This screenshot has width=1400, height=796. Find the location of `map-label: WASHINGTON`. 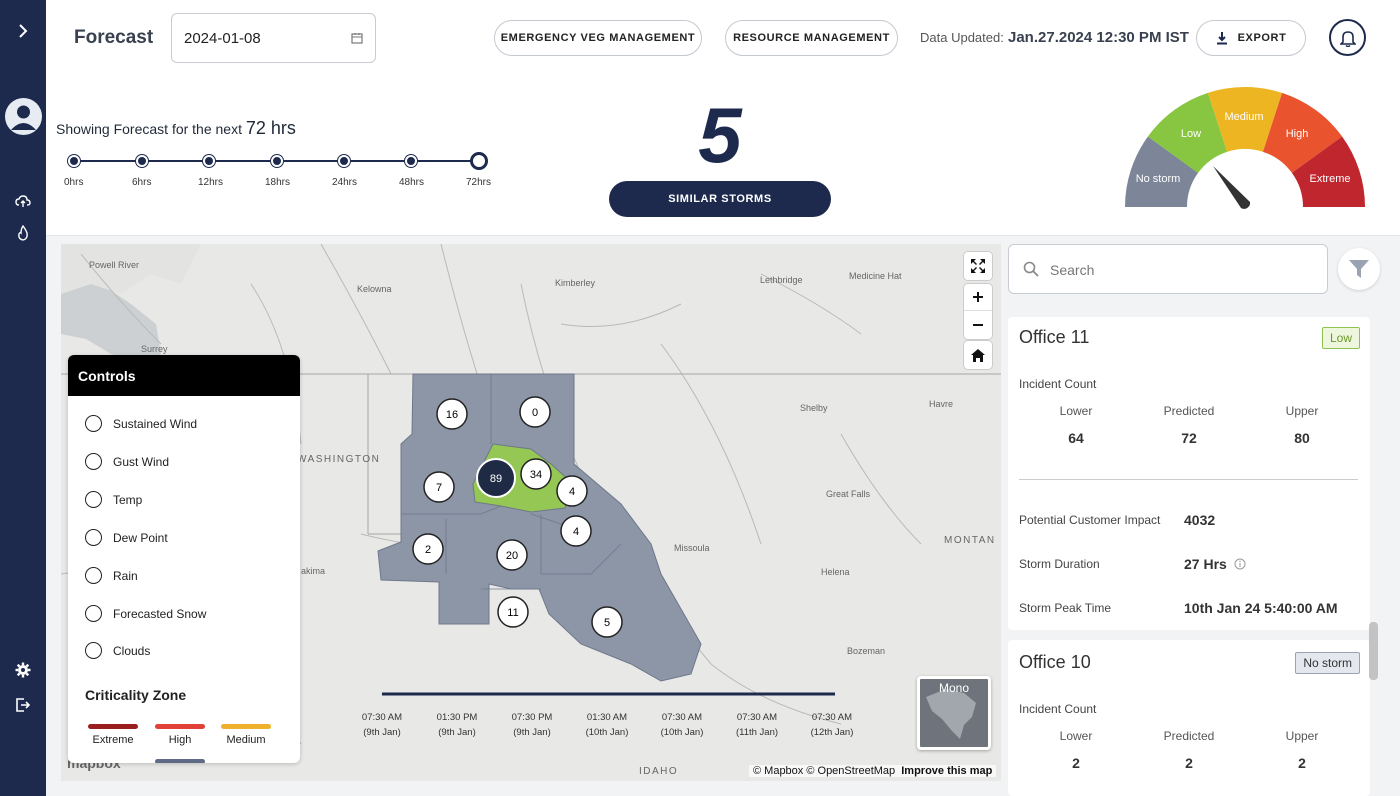

map-label: WASHINGTON is located at coordinates (338, 459).